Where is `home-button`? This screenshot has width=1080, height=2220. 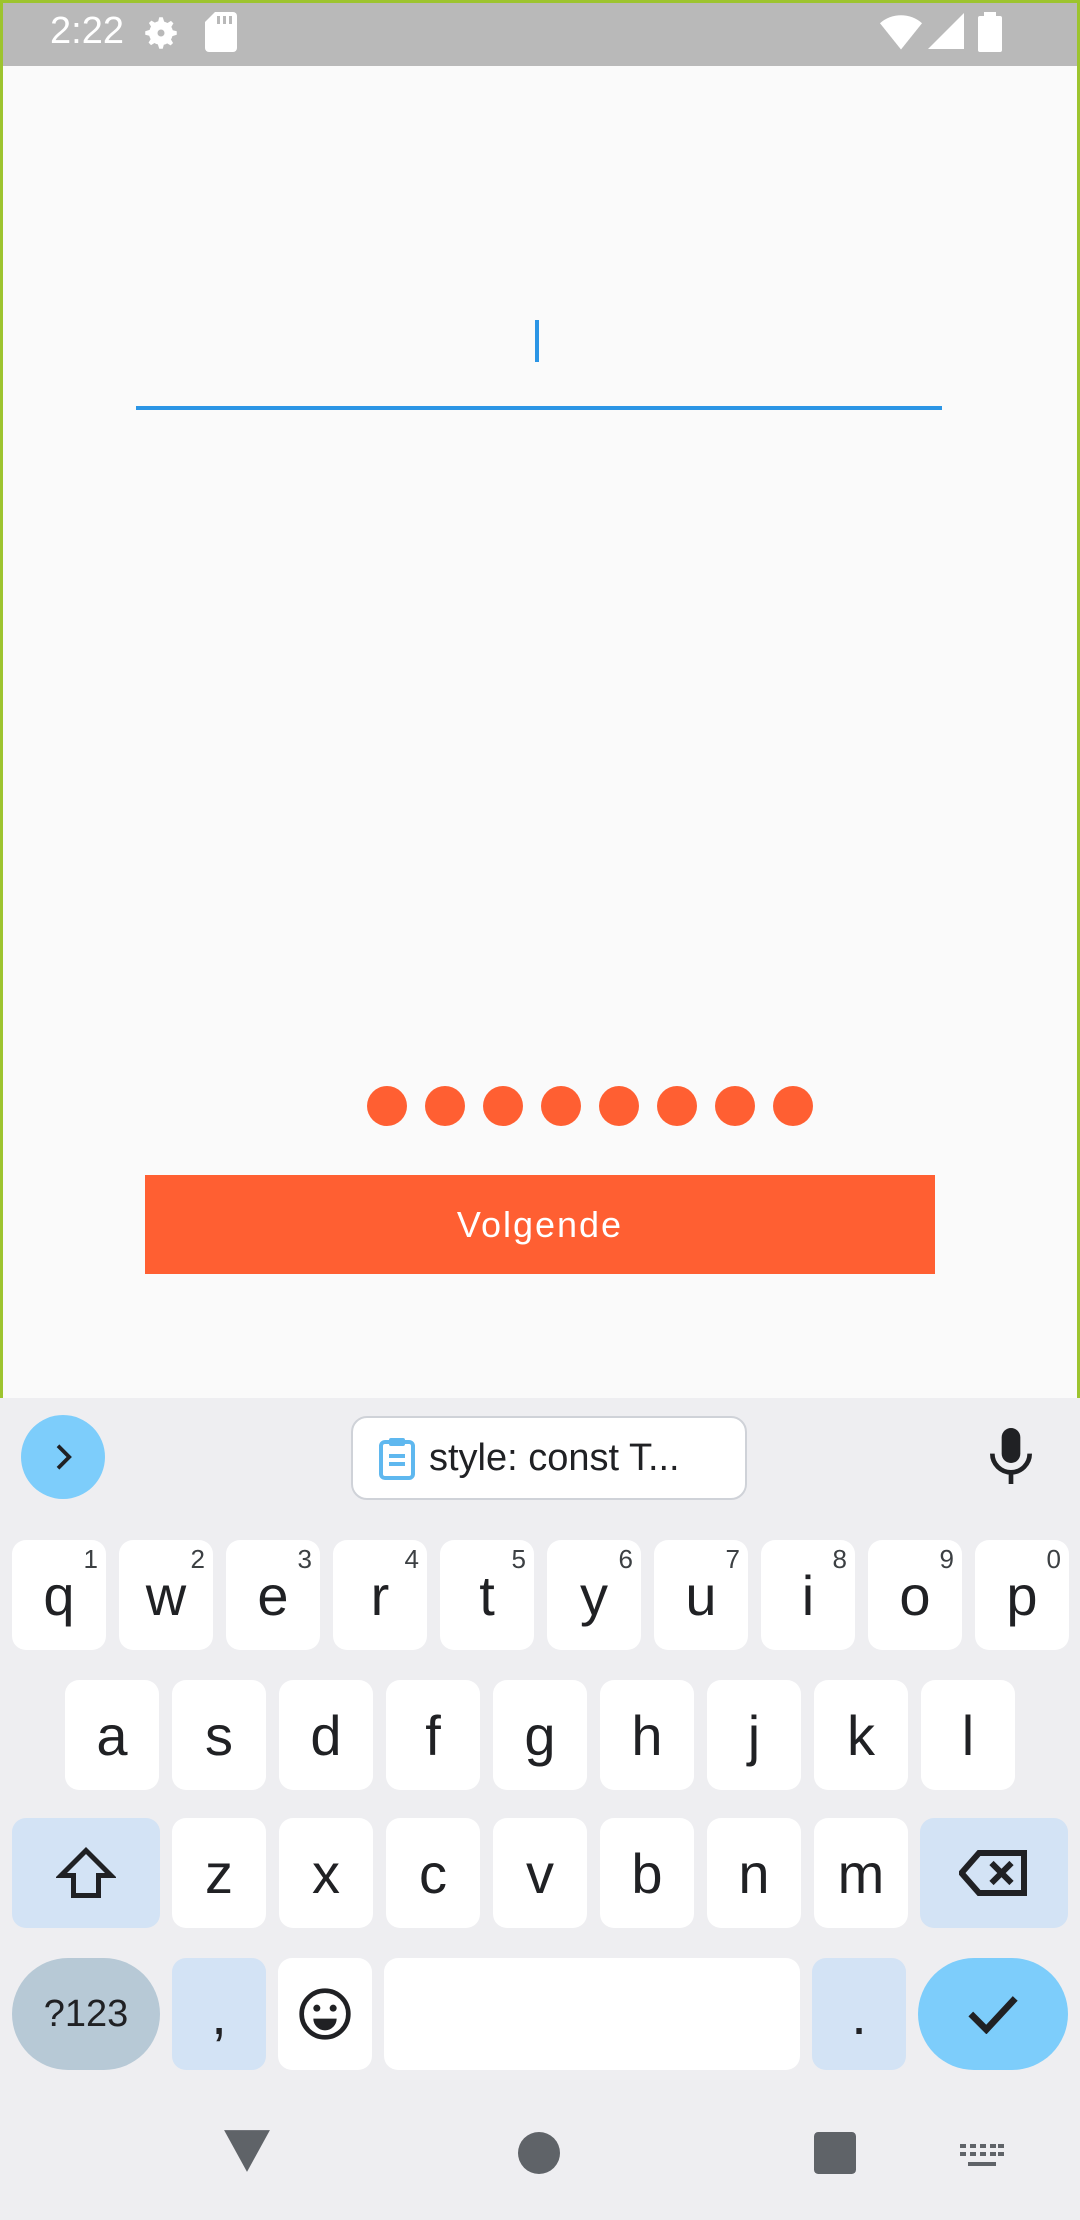
home-button is located at coordinates (539, 2155).